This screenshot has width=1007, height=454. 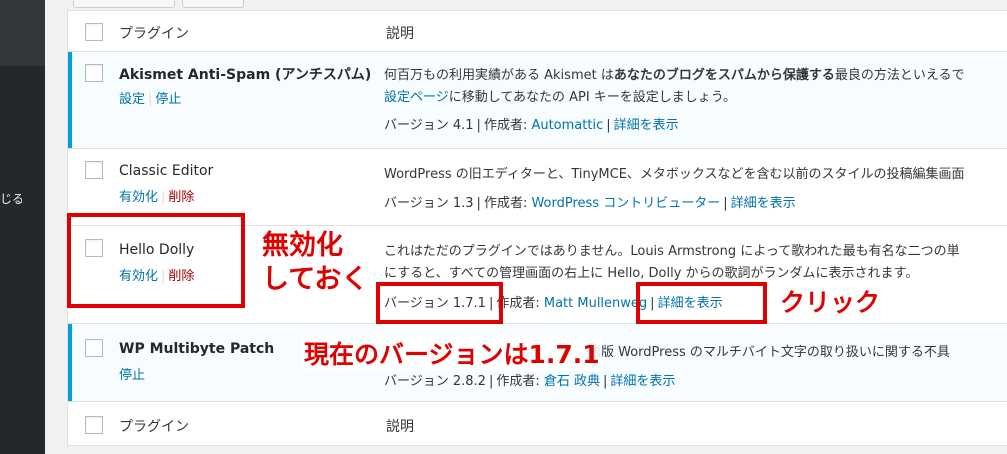 What do you see at coordinates (567, 125) in the screenshot?
I see `author-link: Automattic` at bounding box center [567, 125].